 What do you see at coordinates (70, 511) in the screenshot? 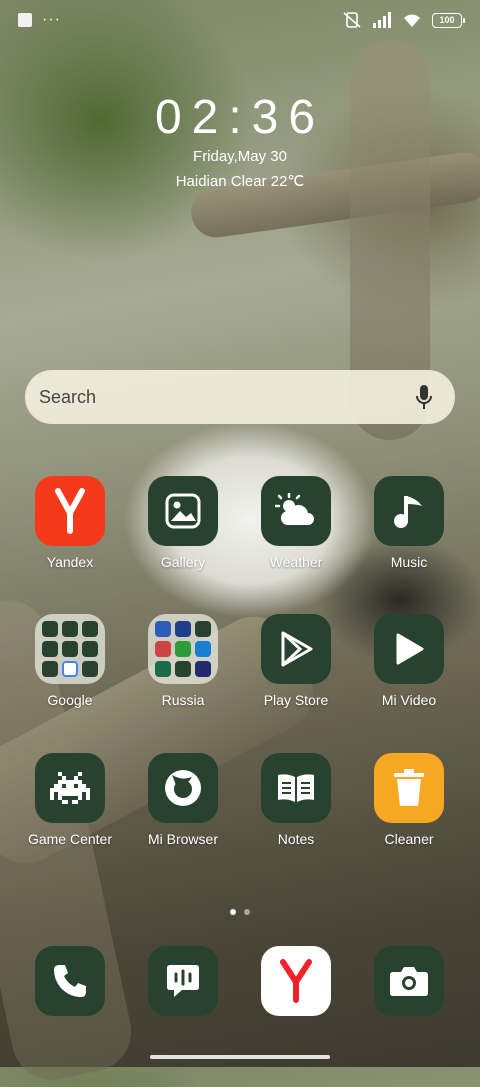
I see `yandex-icon` at bounding box center [70, 511].